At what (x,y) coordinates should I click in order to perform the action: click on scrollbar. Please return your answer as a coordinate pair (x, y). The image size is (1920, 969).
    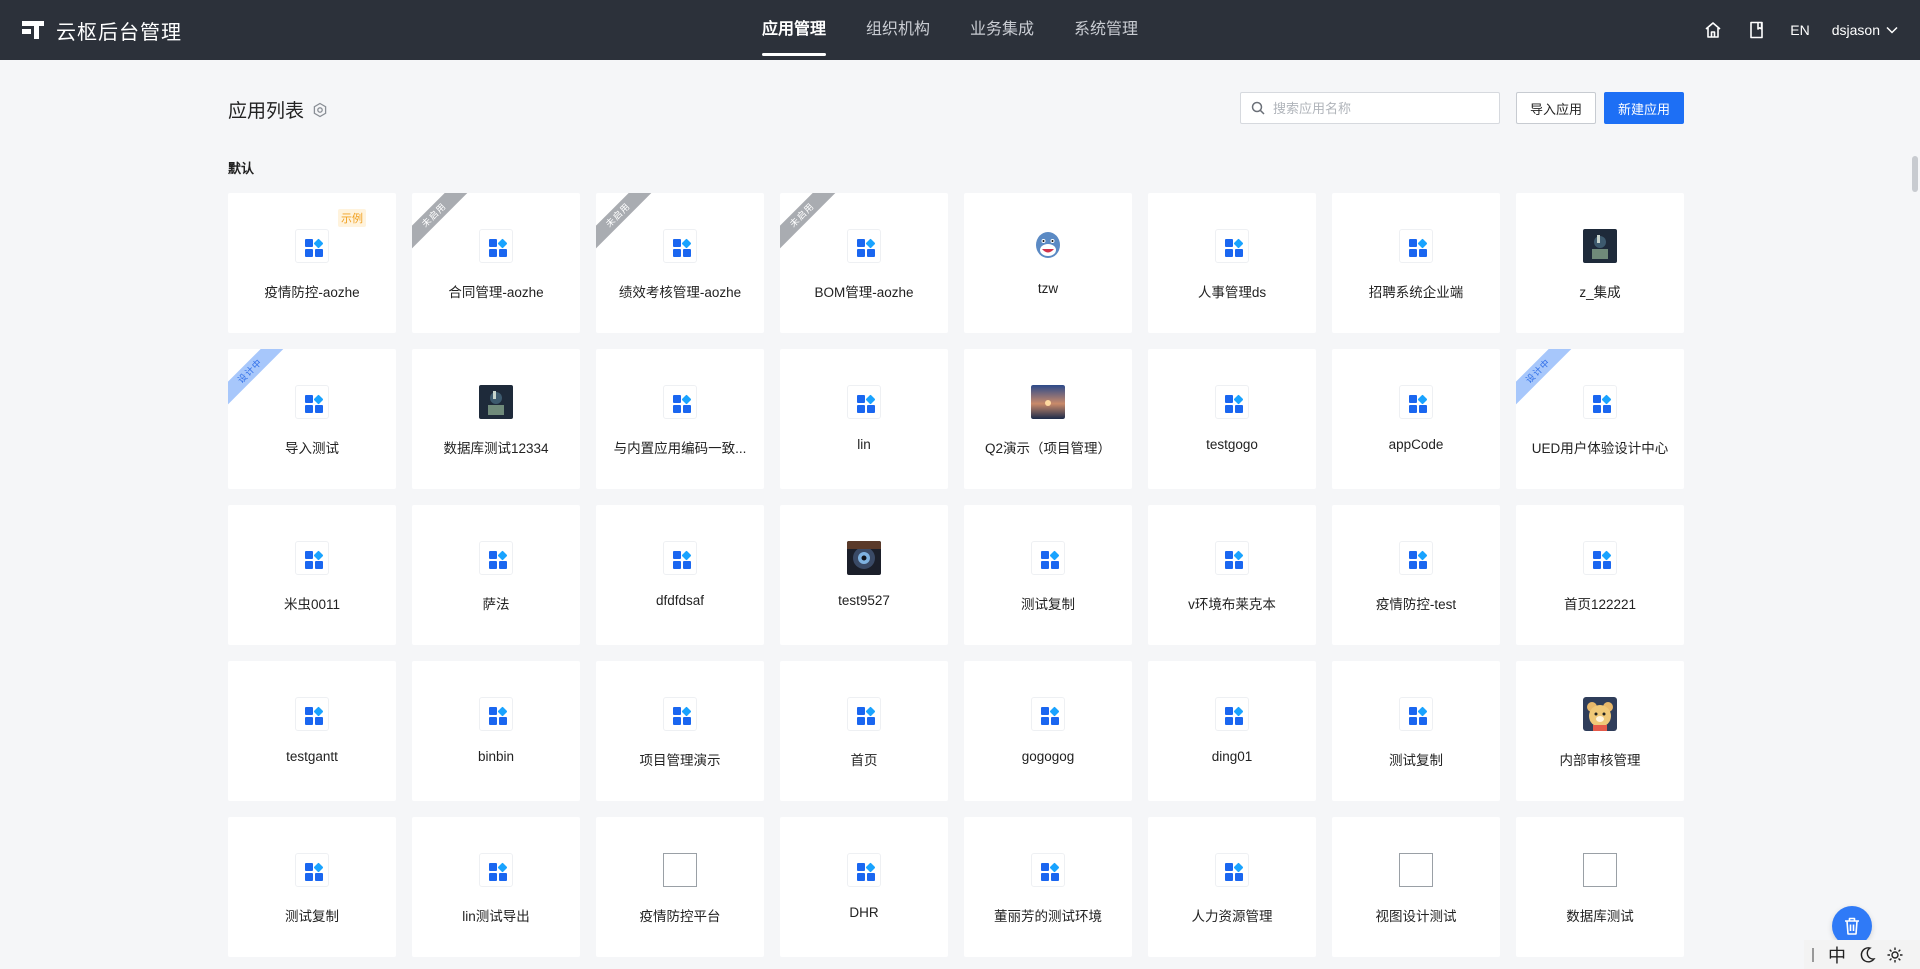
    Looking at the image, I should click on (1915, 514).